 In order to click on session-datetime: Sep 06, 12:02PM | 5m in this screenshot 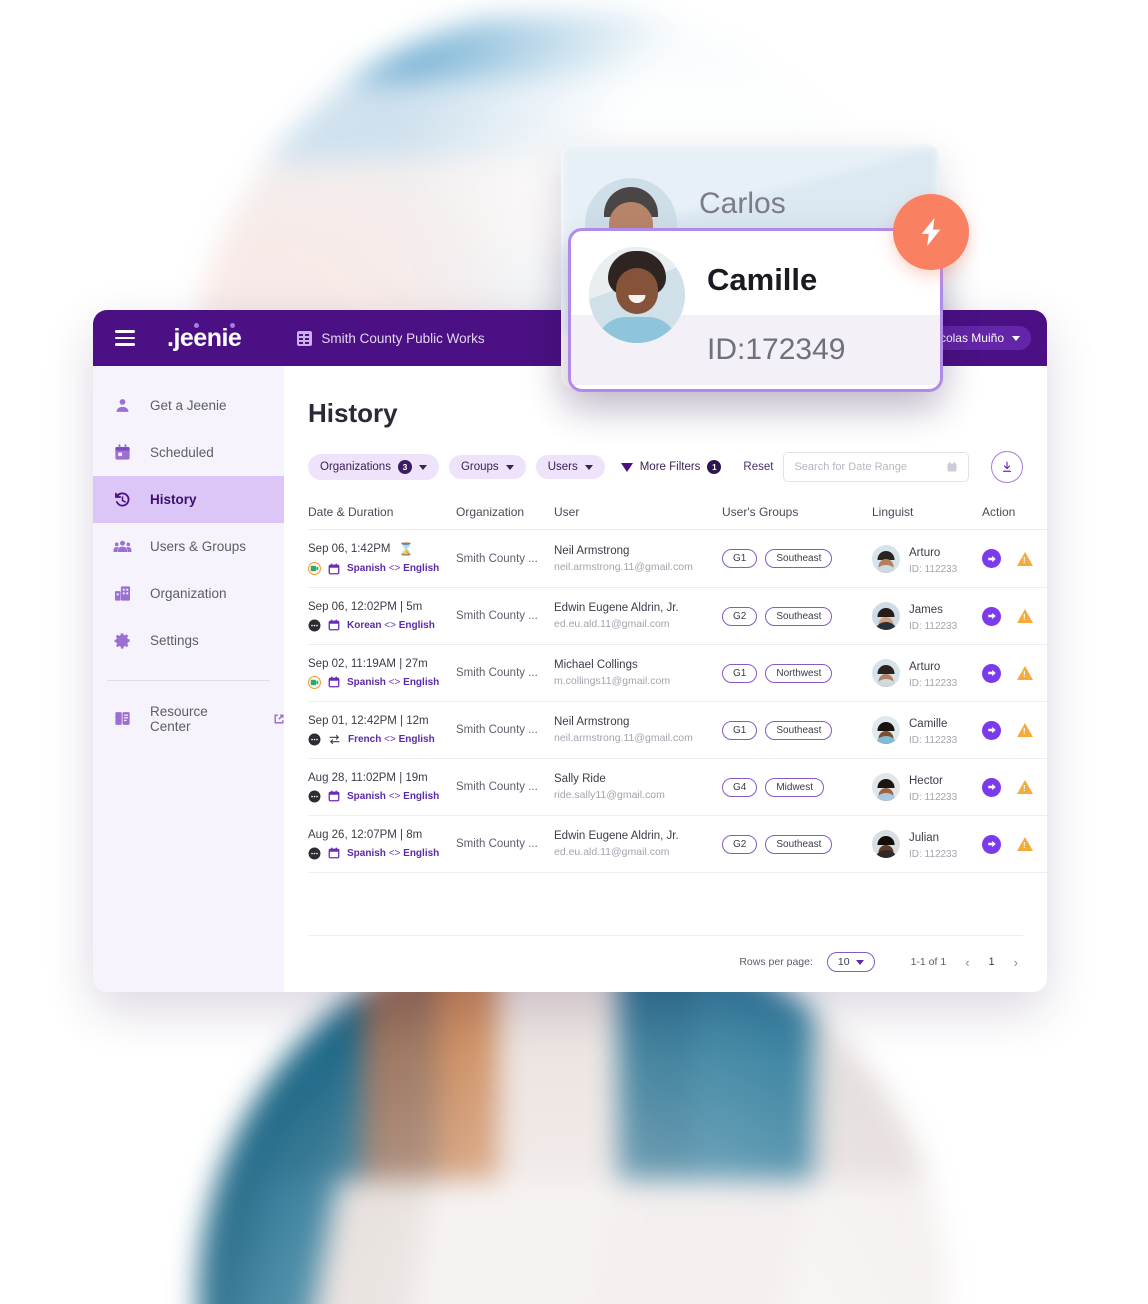, I will do `click(365, 606)`.